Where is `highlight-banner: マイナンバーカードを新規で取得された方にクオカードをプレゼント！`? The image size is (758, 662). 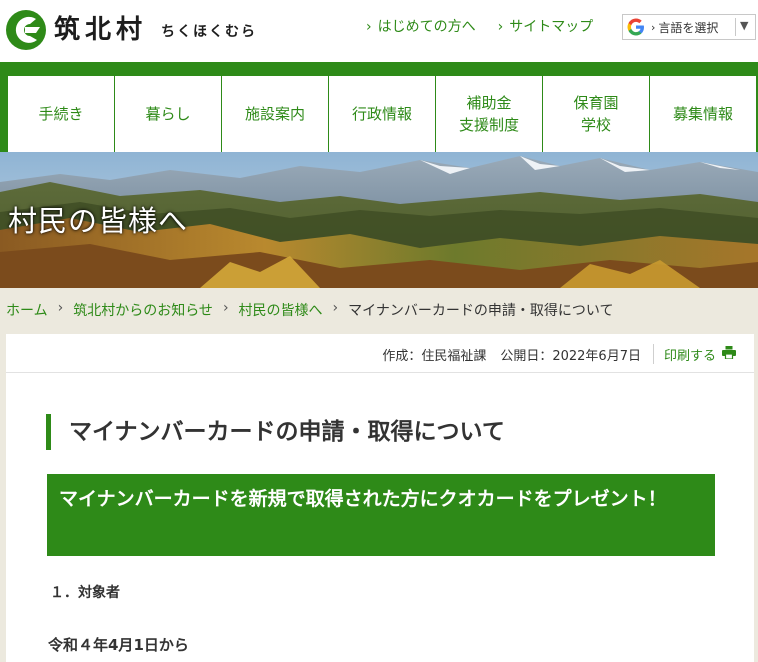 highlight-banner: マイナンバーカードを新規で取得された方にクオカードをプレゼント！ is located at coordinates (381, 515).